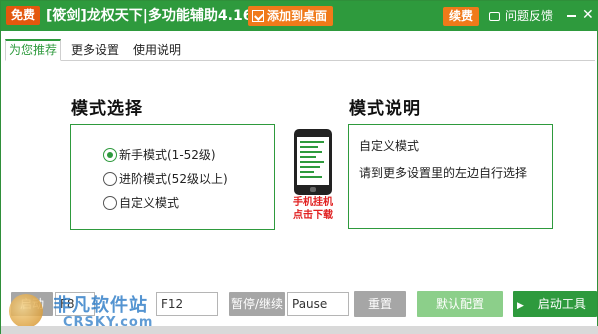  I want to click on phone-screen, so click(313, 161).